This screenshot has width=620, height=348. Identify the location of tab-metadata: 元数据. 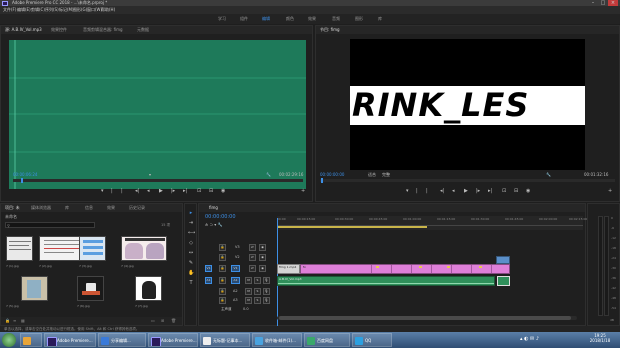
(143, 30).